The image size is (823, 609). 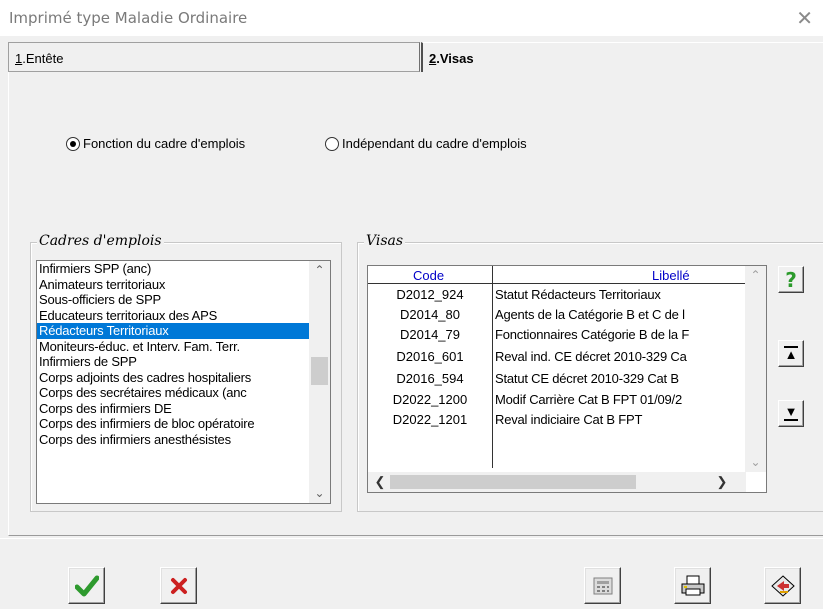 I want to click on exit-icon, so click(x=782, y=585).